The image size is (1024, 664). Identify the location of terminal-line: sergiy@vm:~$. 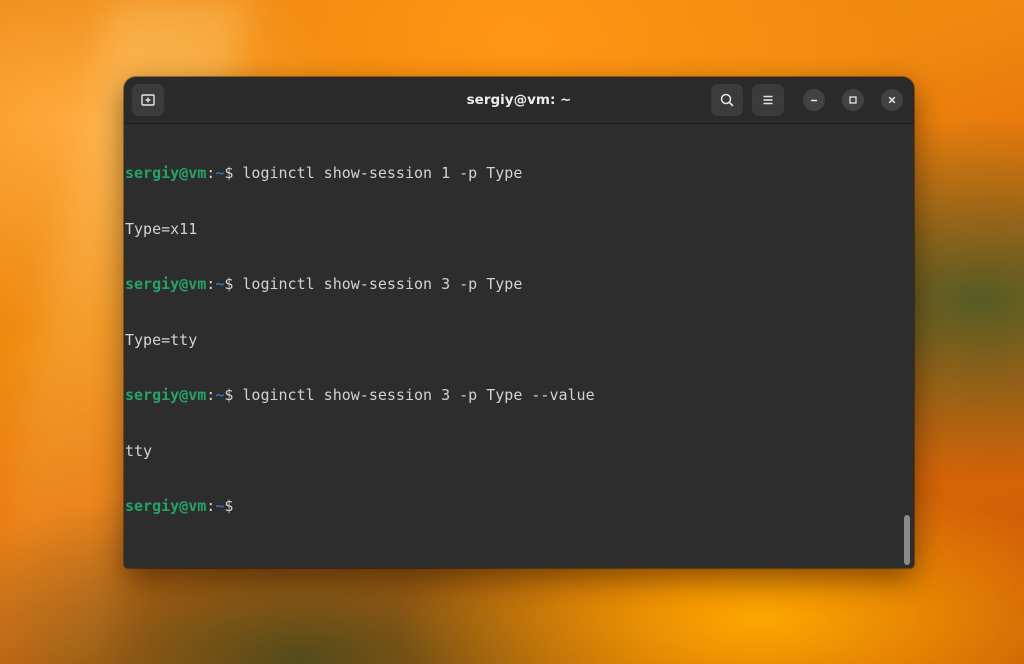
(519, 506).